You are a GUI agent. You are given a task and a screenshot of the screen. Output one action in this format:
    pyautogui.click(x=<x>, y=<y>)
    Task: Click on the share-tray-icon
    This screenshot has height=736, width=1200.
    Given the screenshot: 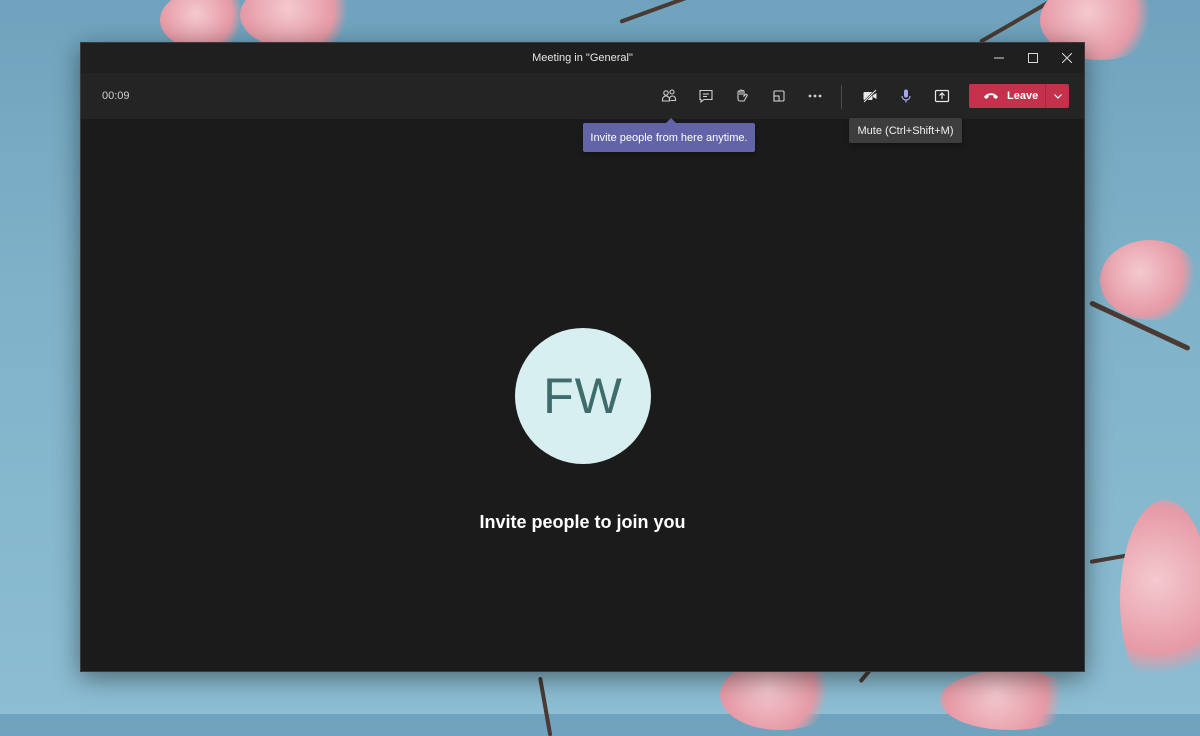 What is the action you would take?
    pyautogui.click(x=942, y=96)
    